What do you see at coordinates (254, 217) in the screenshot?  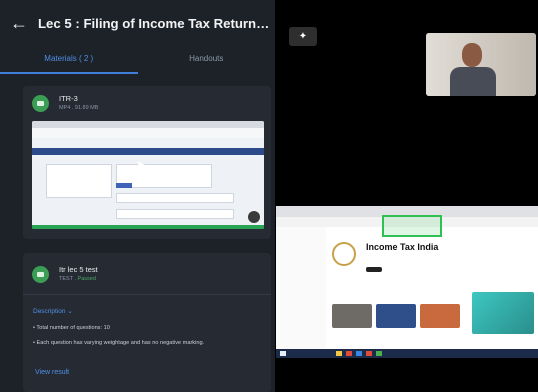 I see `presenter-avatar` at bounding box center [254, 217].